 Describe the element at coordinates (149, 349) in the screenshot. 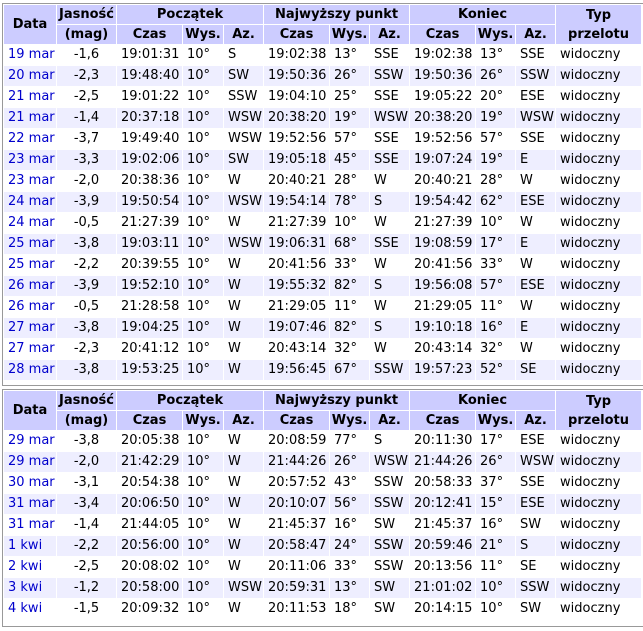

I see `cell-start-time: 20:41:12` at that location.